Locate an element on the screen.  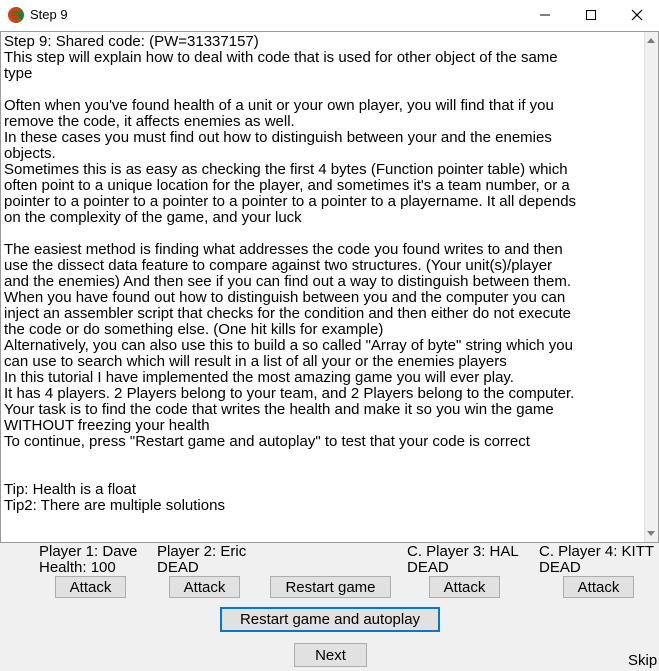
player-1-label: Player 1: Dave Health: 100 is located at coordinates (88, 559).